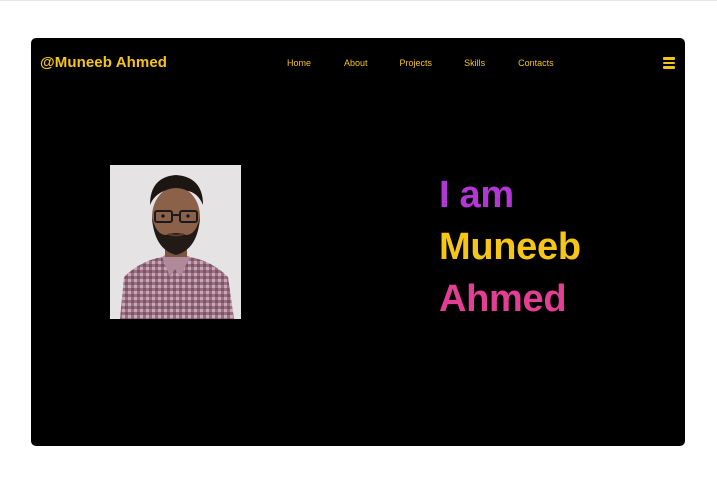 The width and height of the screenshot is (717, 481). I want to click on hero-heading: I am Muneeb Ahmed, so click(510, 247).